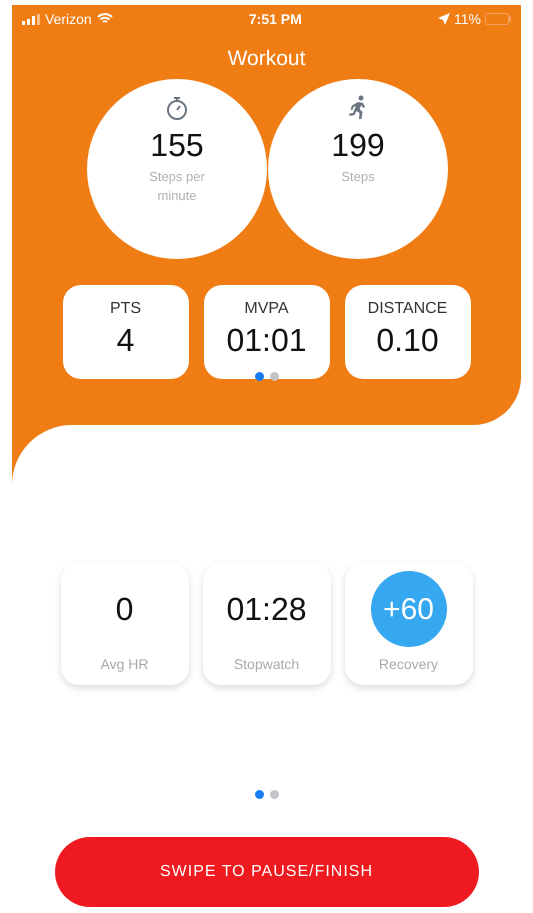 Image resolution: width=533 pixels, height=913 pixels. Describe the element at coordinates (267, 58) in the screenshot. I see `screen-title: Workout` at that location.